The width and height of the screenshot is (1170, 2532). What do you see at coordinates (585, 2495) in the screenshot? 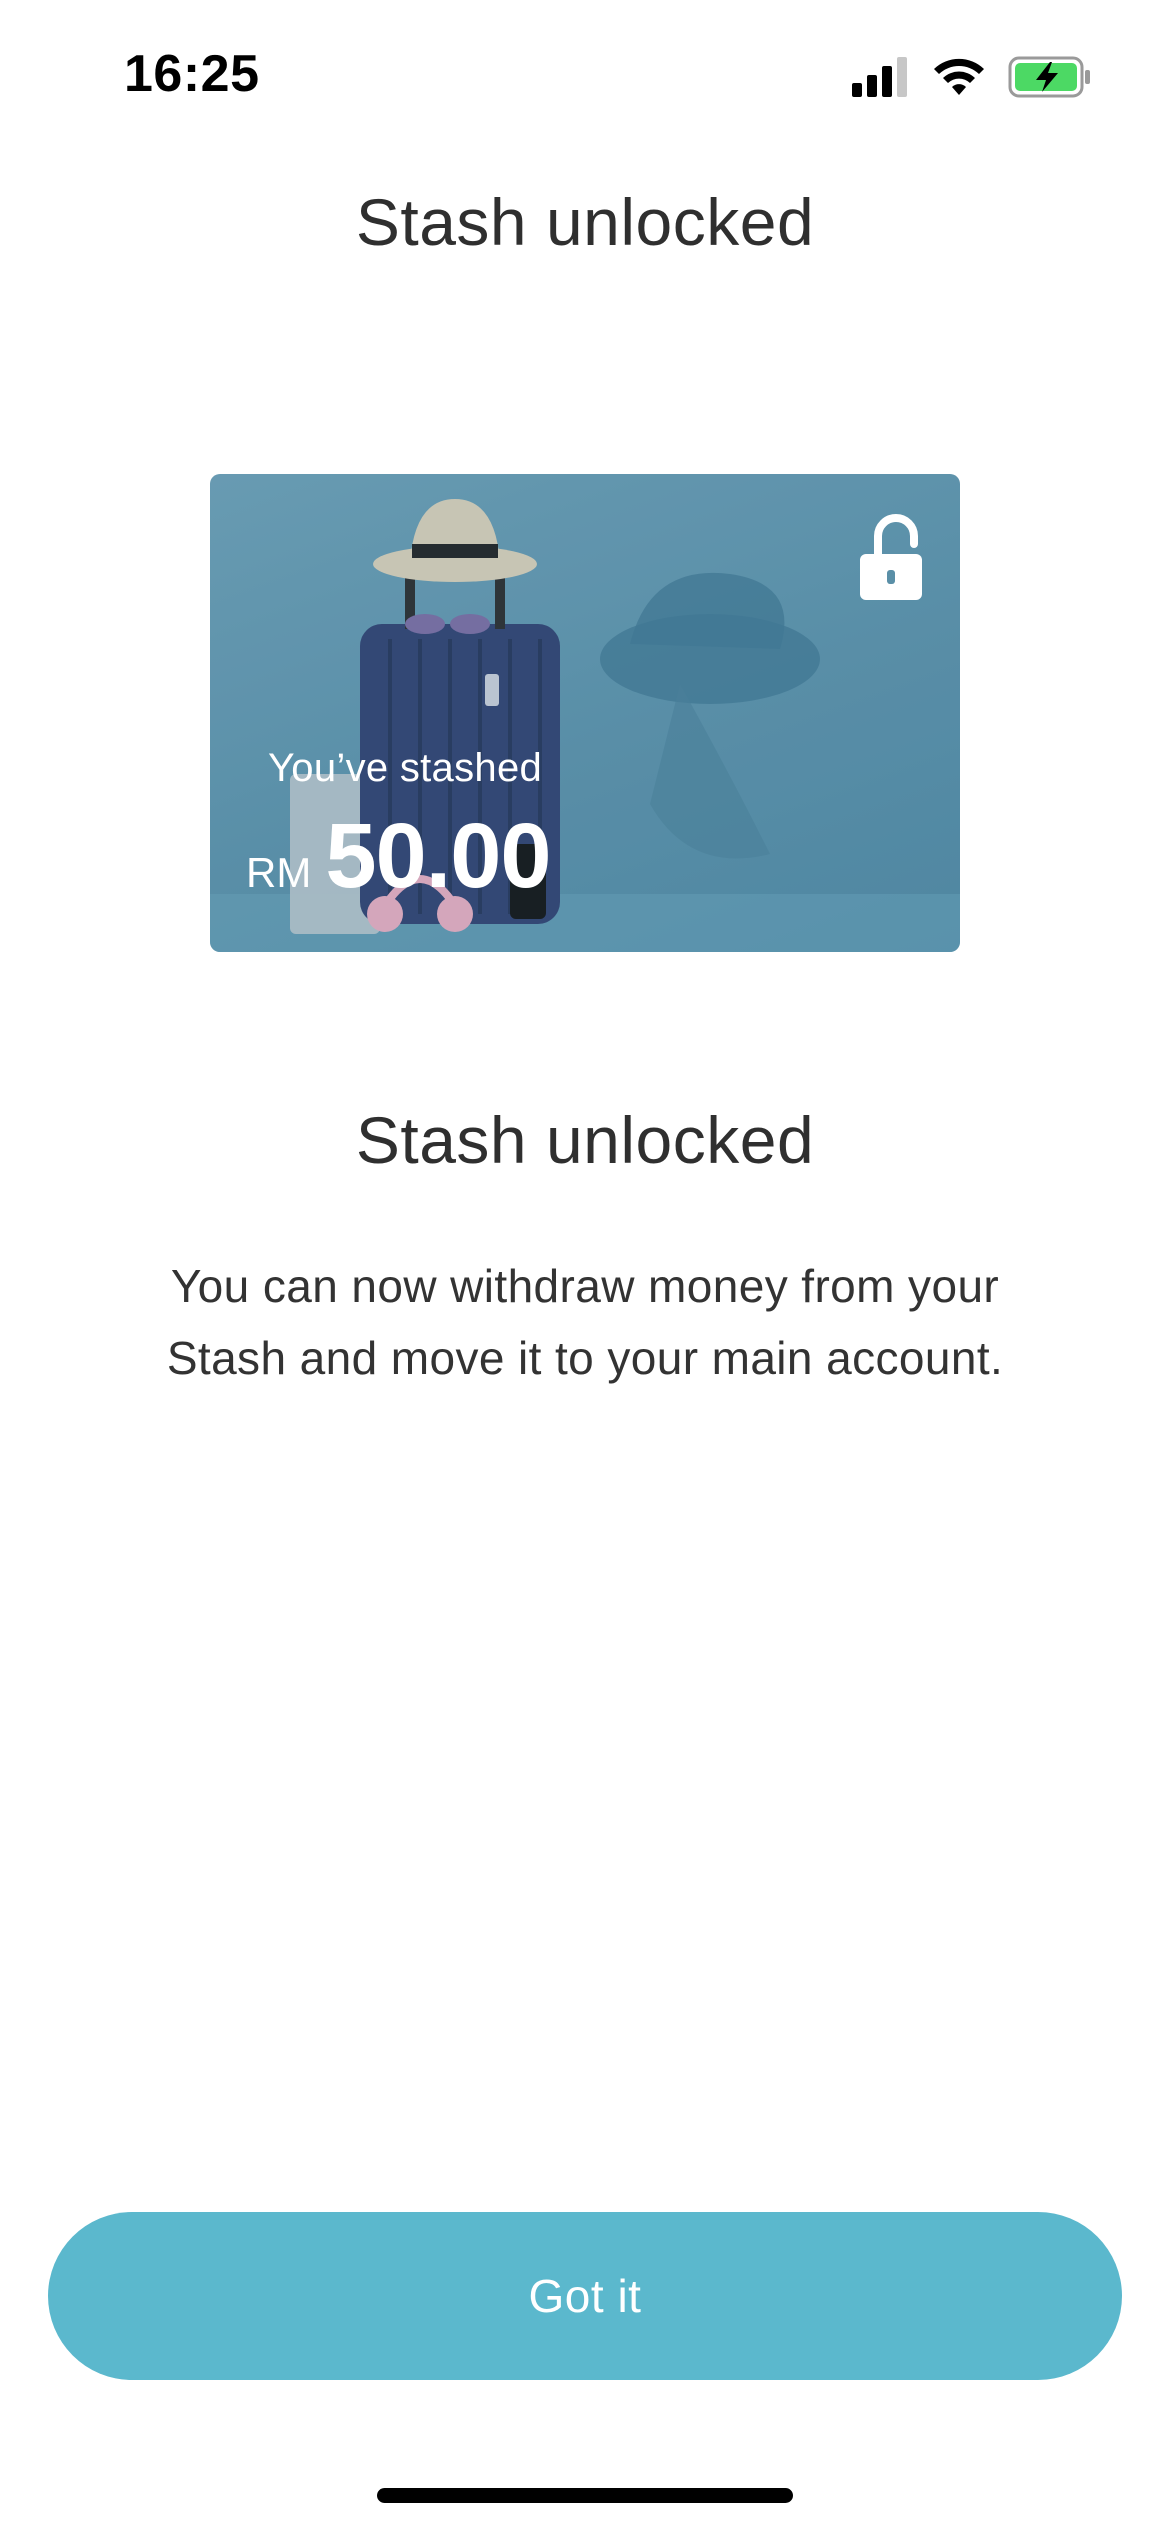
I see `home-indicator` at bounding box center [585, 2495].